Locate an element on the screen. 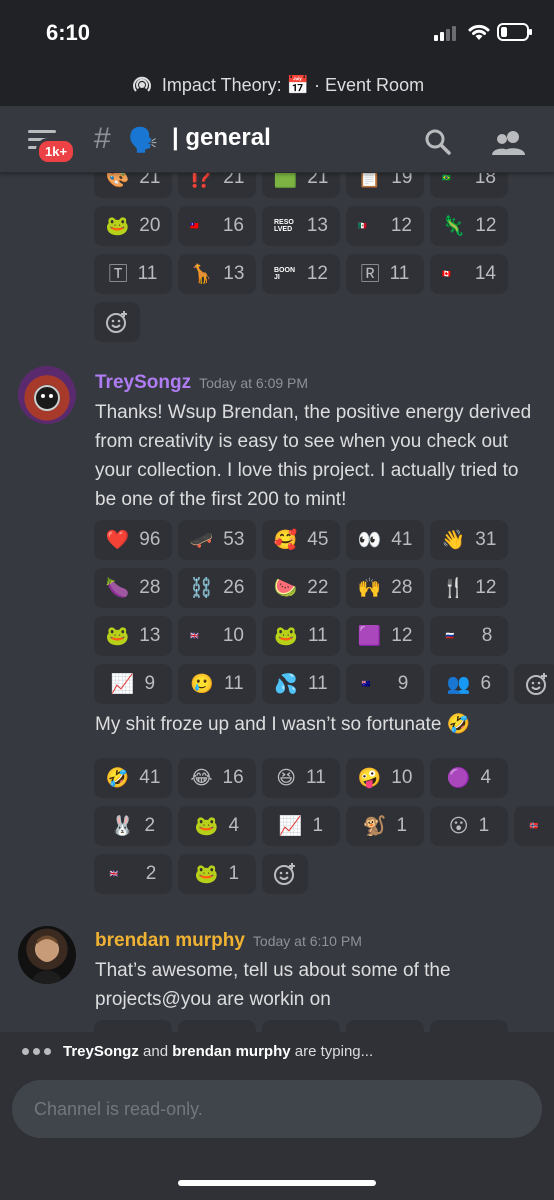  reaction-pill: 🟩 21 is located at coordinates (301, 185).